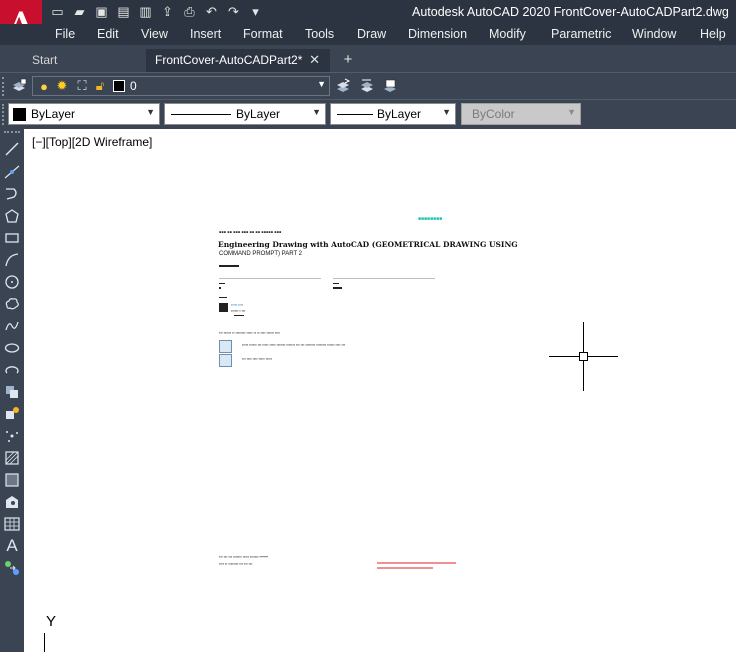 Image resolution: width=736 pixels, height=652 pixels. I want to click on document-link: ▪▪▪▪▪ ▪▪▪▪, so click(237, 305).